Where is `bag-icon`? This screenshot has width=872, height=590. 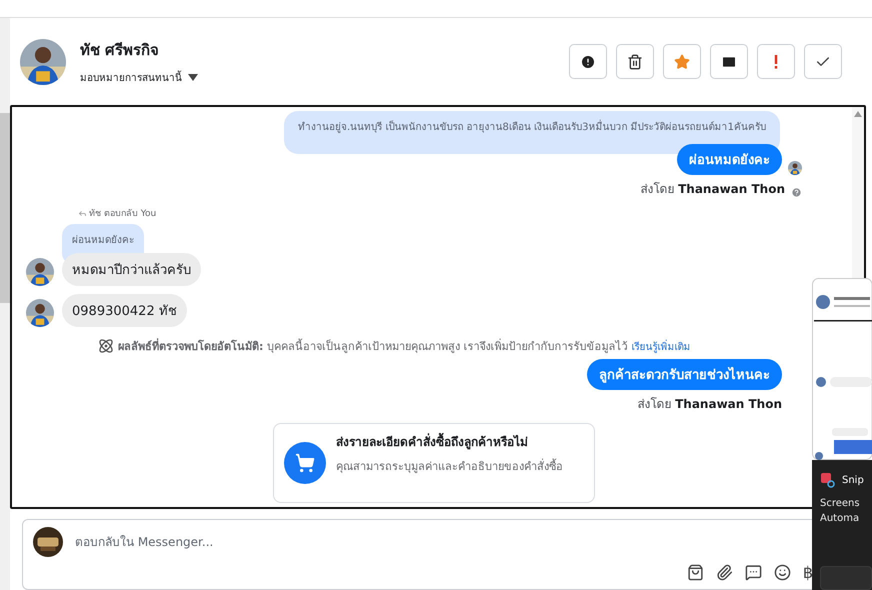 bag-icon is located at coordinates (695, 572).